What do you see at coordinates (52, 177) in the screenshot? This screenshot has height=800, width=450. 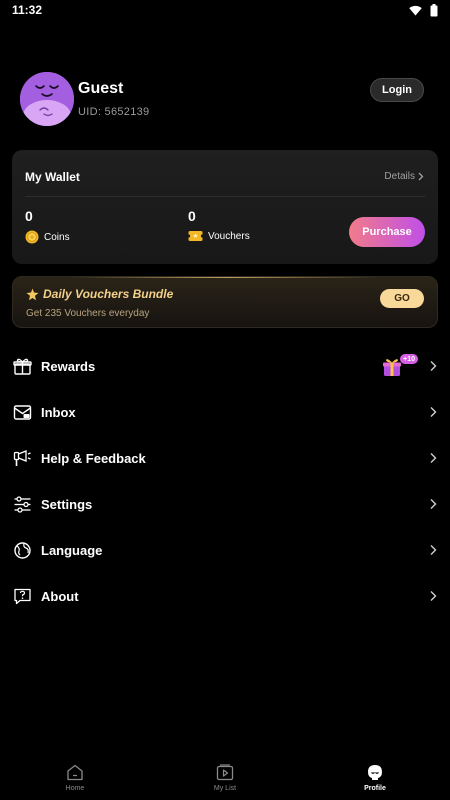 I see `wallet-title: My Wallet` at bounding box center [52, 177].